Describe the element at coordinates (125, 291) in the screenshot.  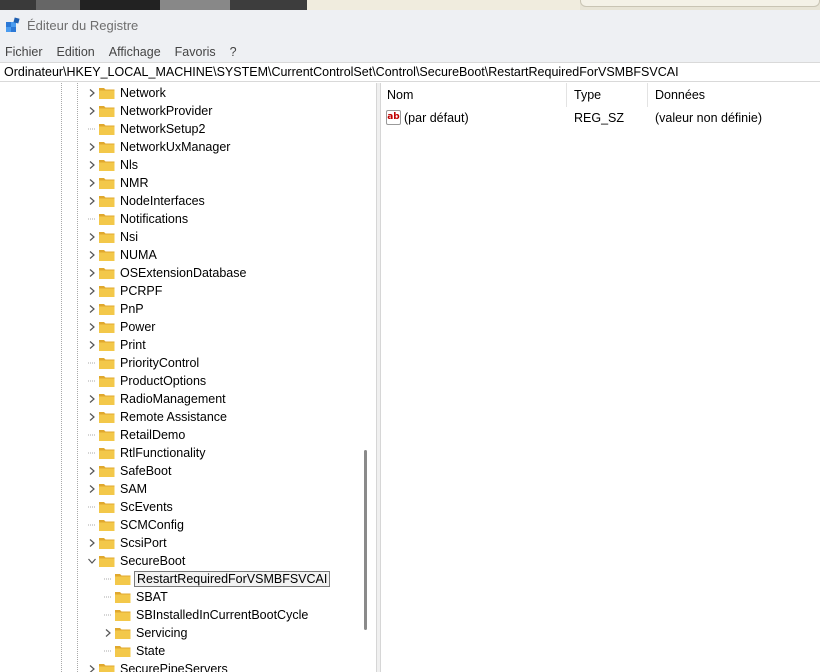
I see `tree-item: PCRPF` at that location.